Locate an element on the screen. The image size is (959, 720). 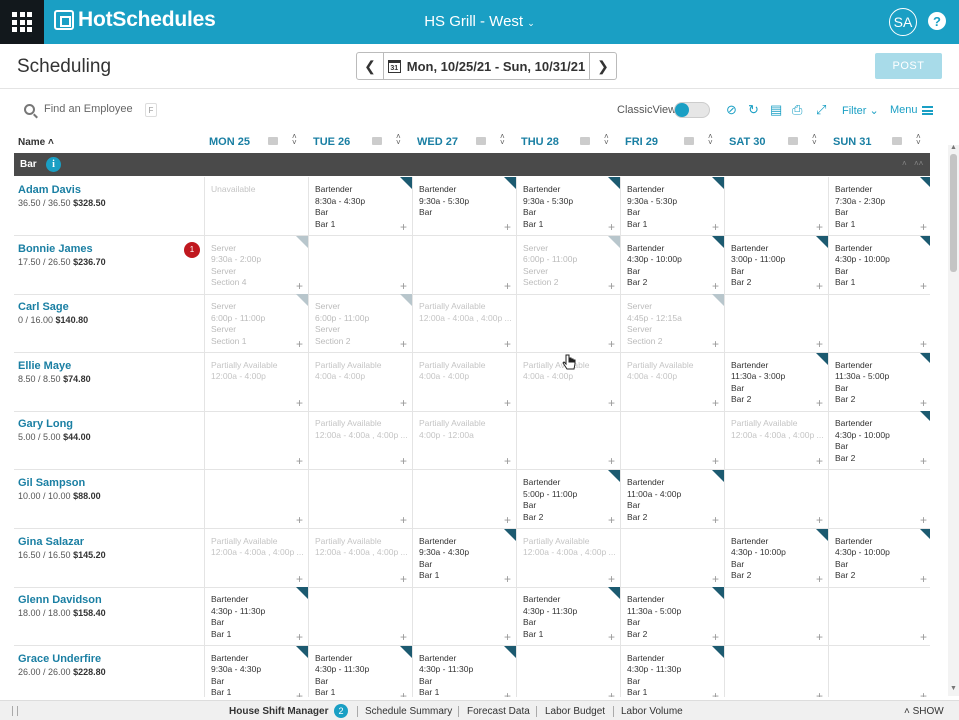
menu-button: Menu is located at coordinates (904, 110).